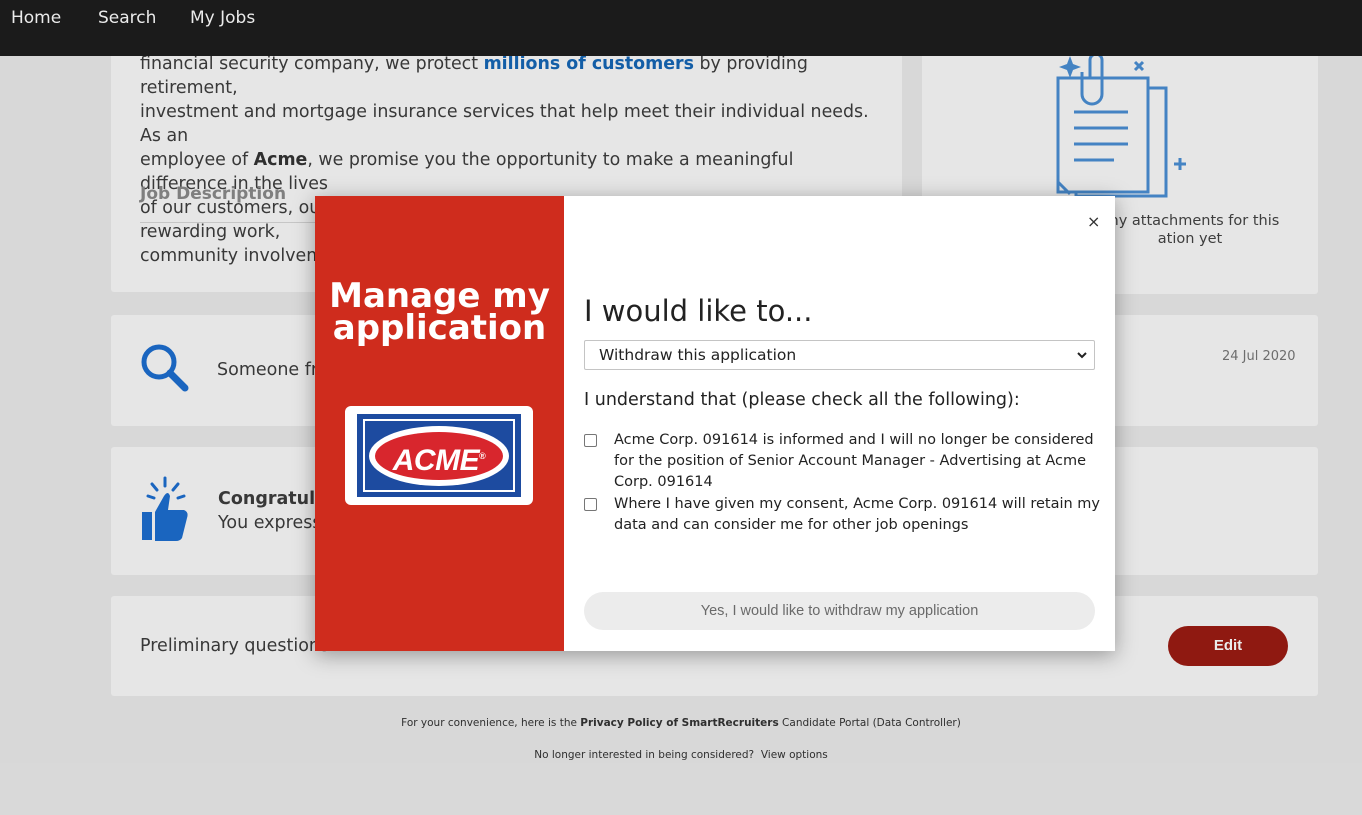  Describe the element at coordinates (839, 355) in the screenshot. I see `action-select: Withdraw this application` at that location.